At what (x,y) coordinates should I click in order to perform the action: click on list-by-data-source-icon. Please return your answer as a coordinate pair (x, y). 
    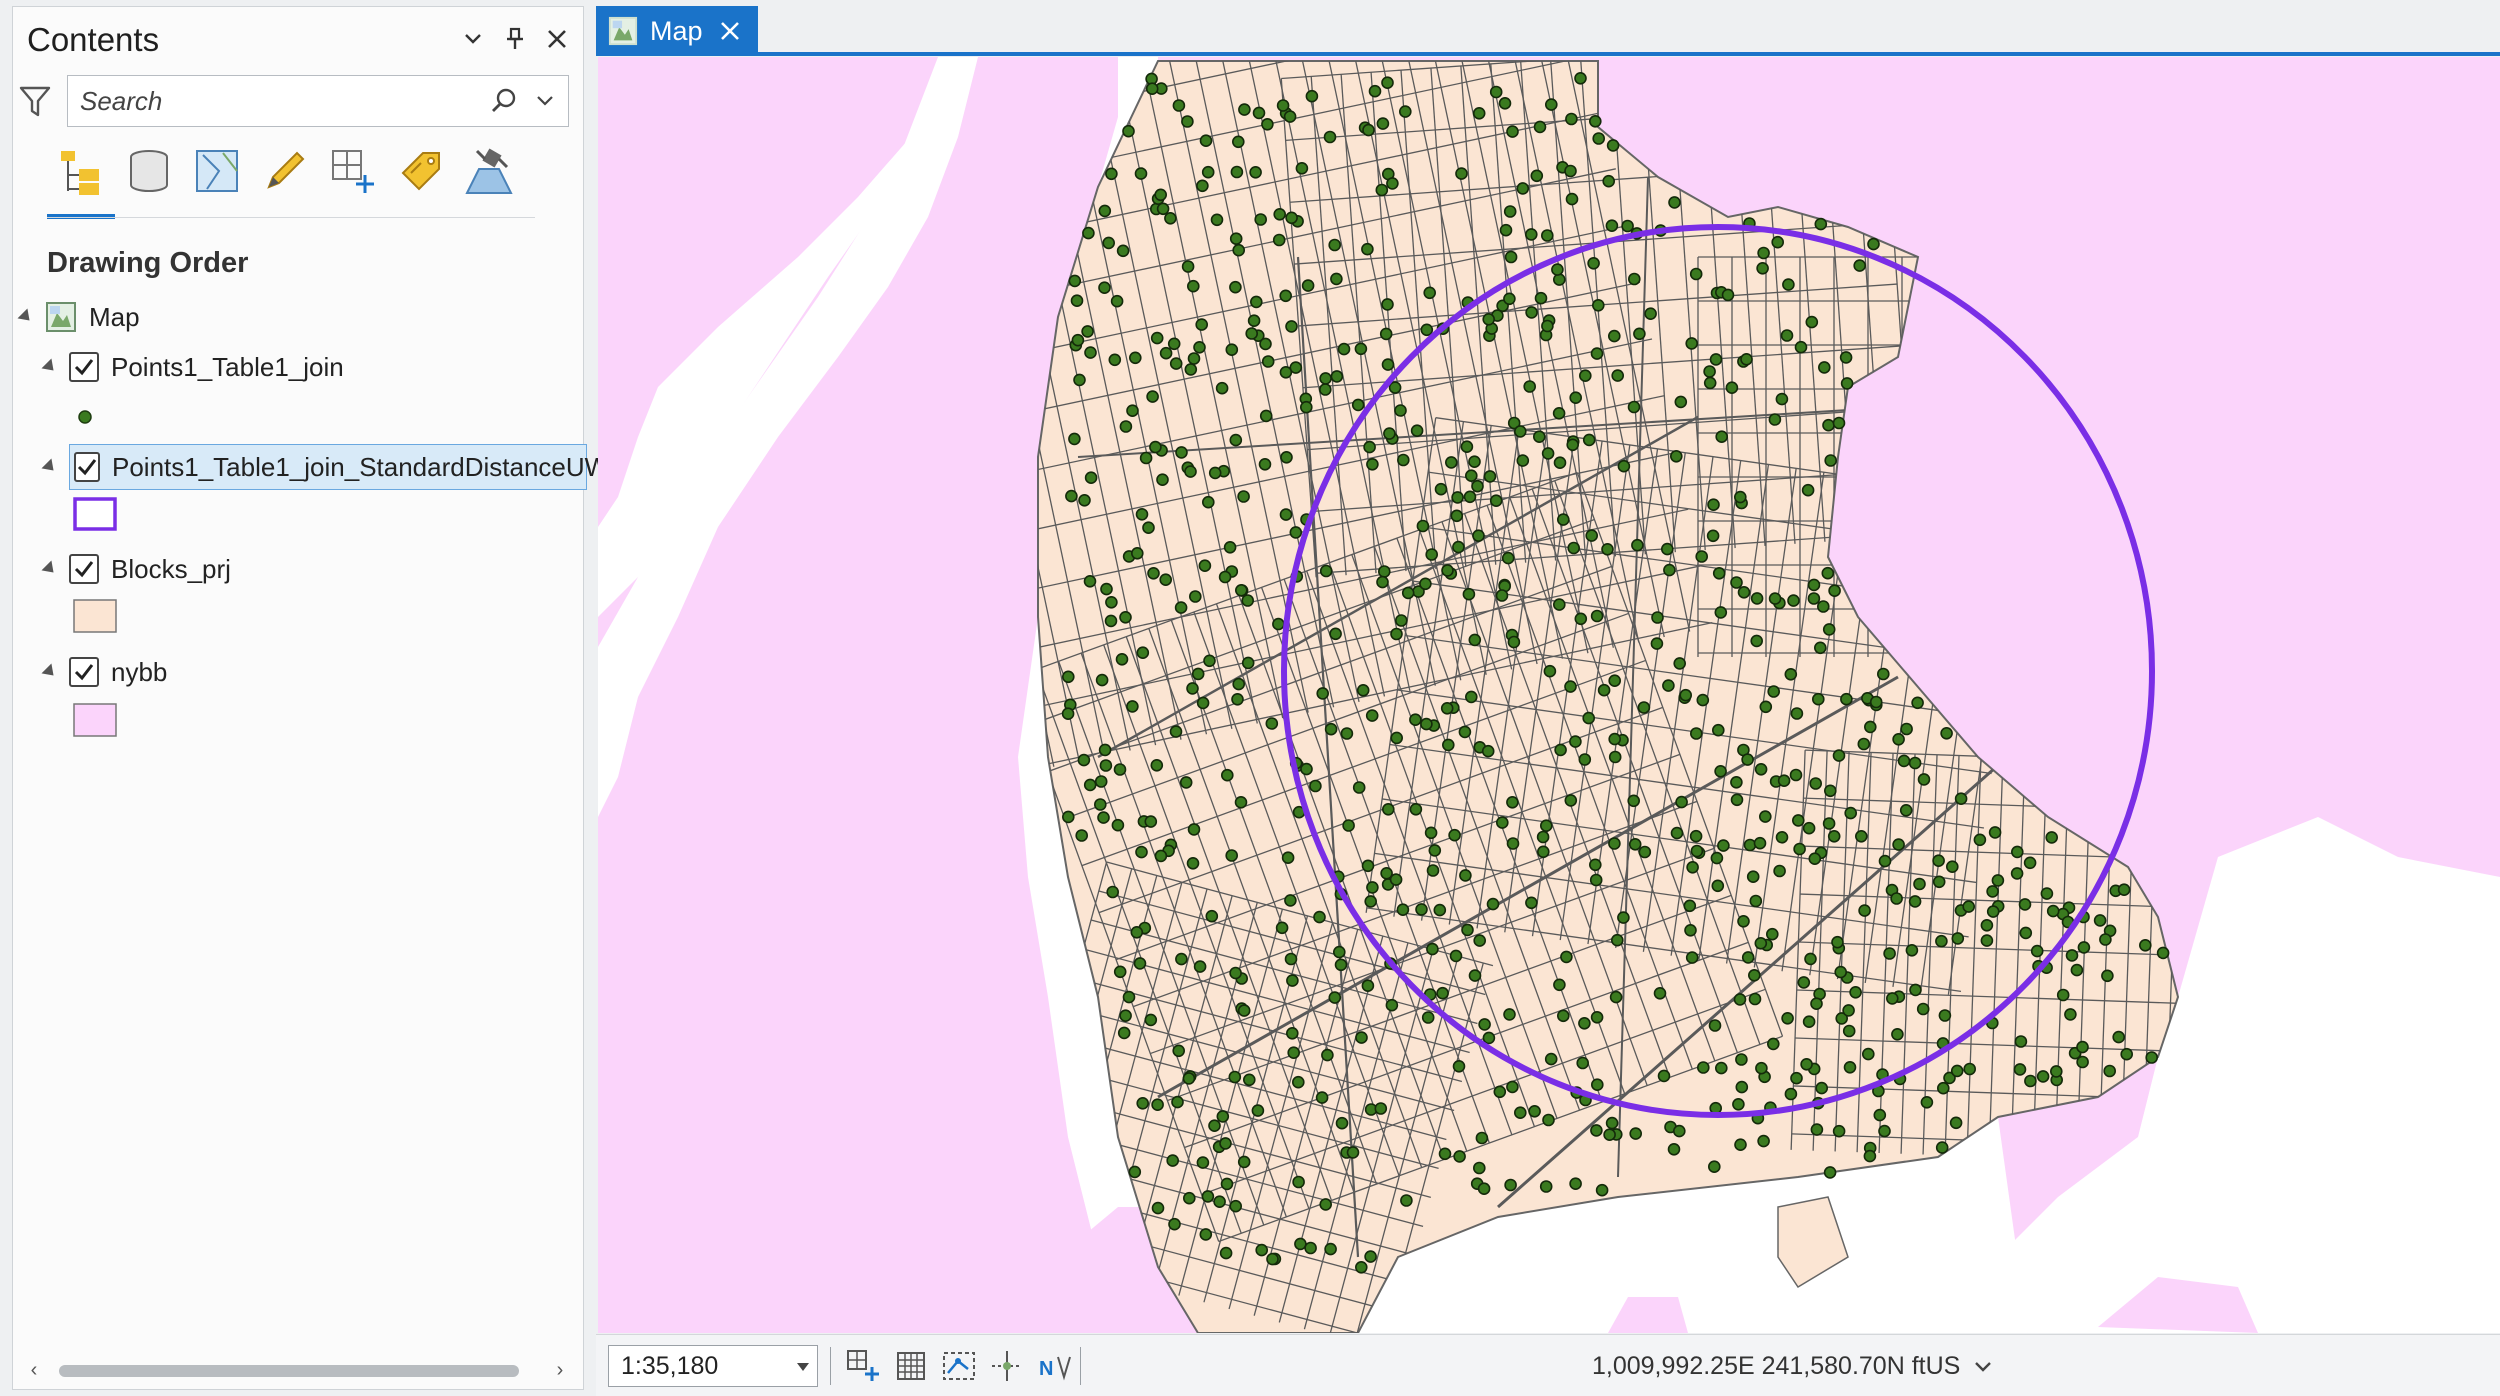
    Looking at the image, I should click on (149, 175).